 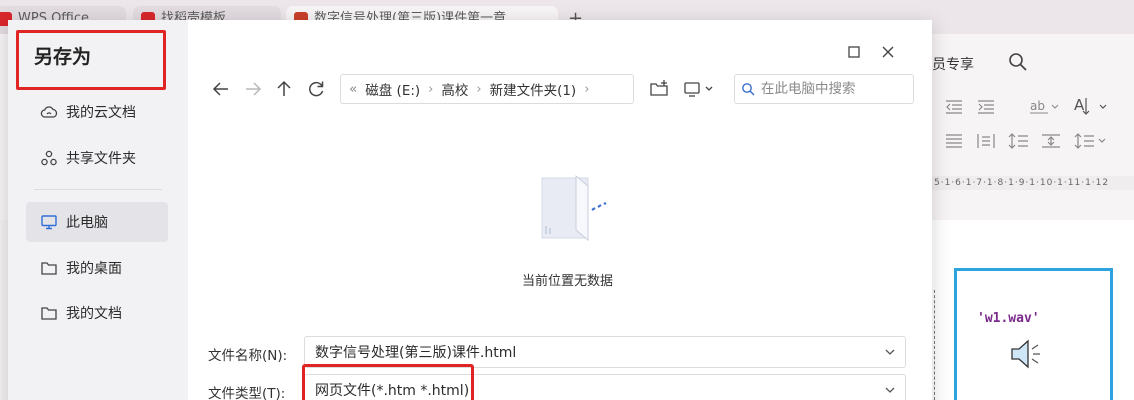 I want to click on new-folder-button, so click(x=659, y=89).